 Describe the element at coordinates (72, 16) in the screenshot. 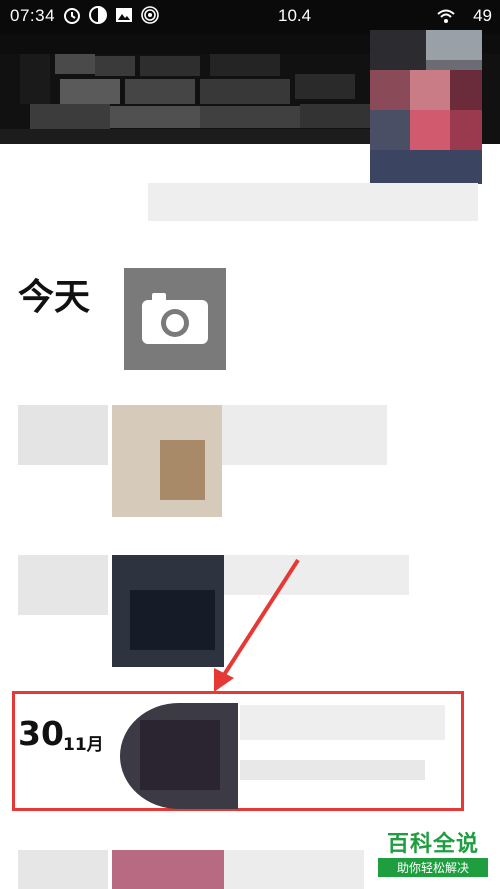

I see `alarm-icon` at that location.